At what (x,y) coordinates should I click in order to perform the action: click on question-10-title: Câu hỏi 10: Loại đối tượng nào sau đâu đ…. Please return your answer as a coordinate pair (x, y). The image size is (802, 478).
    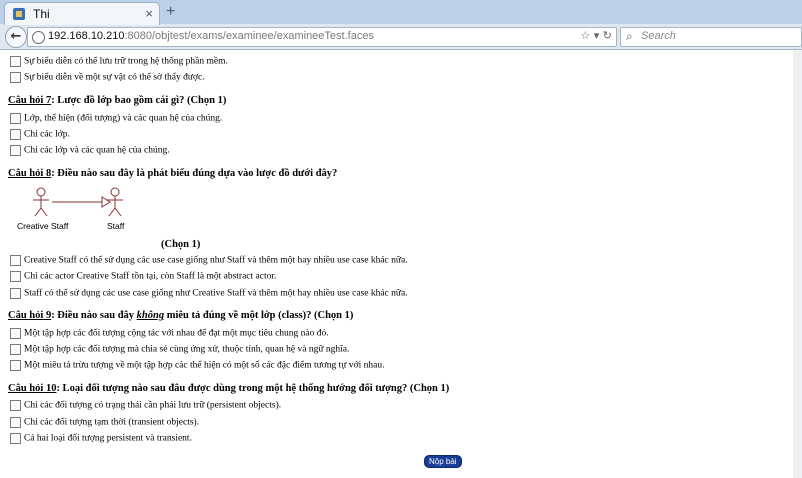
    Looking at the image, I should click on (229, 388).